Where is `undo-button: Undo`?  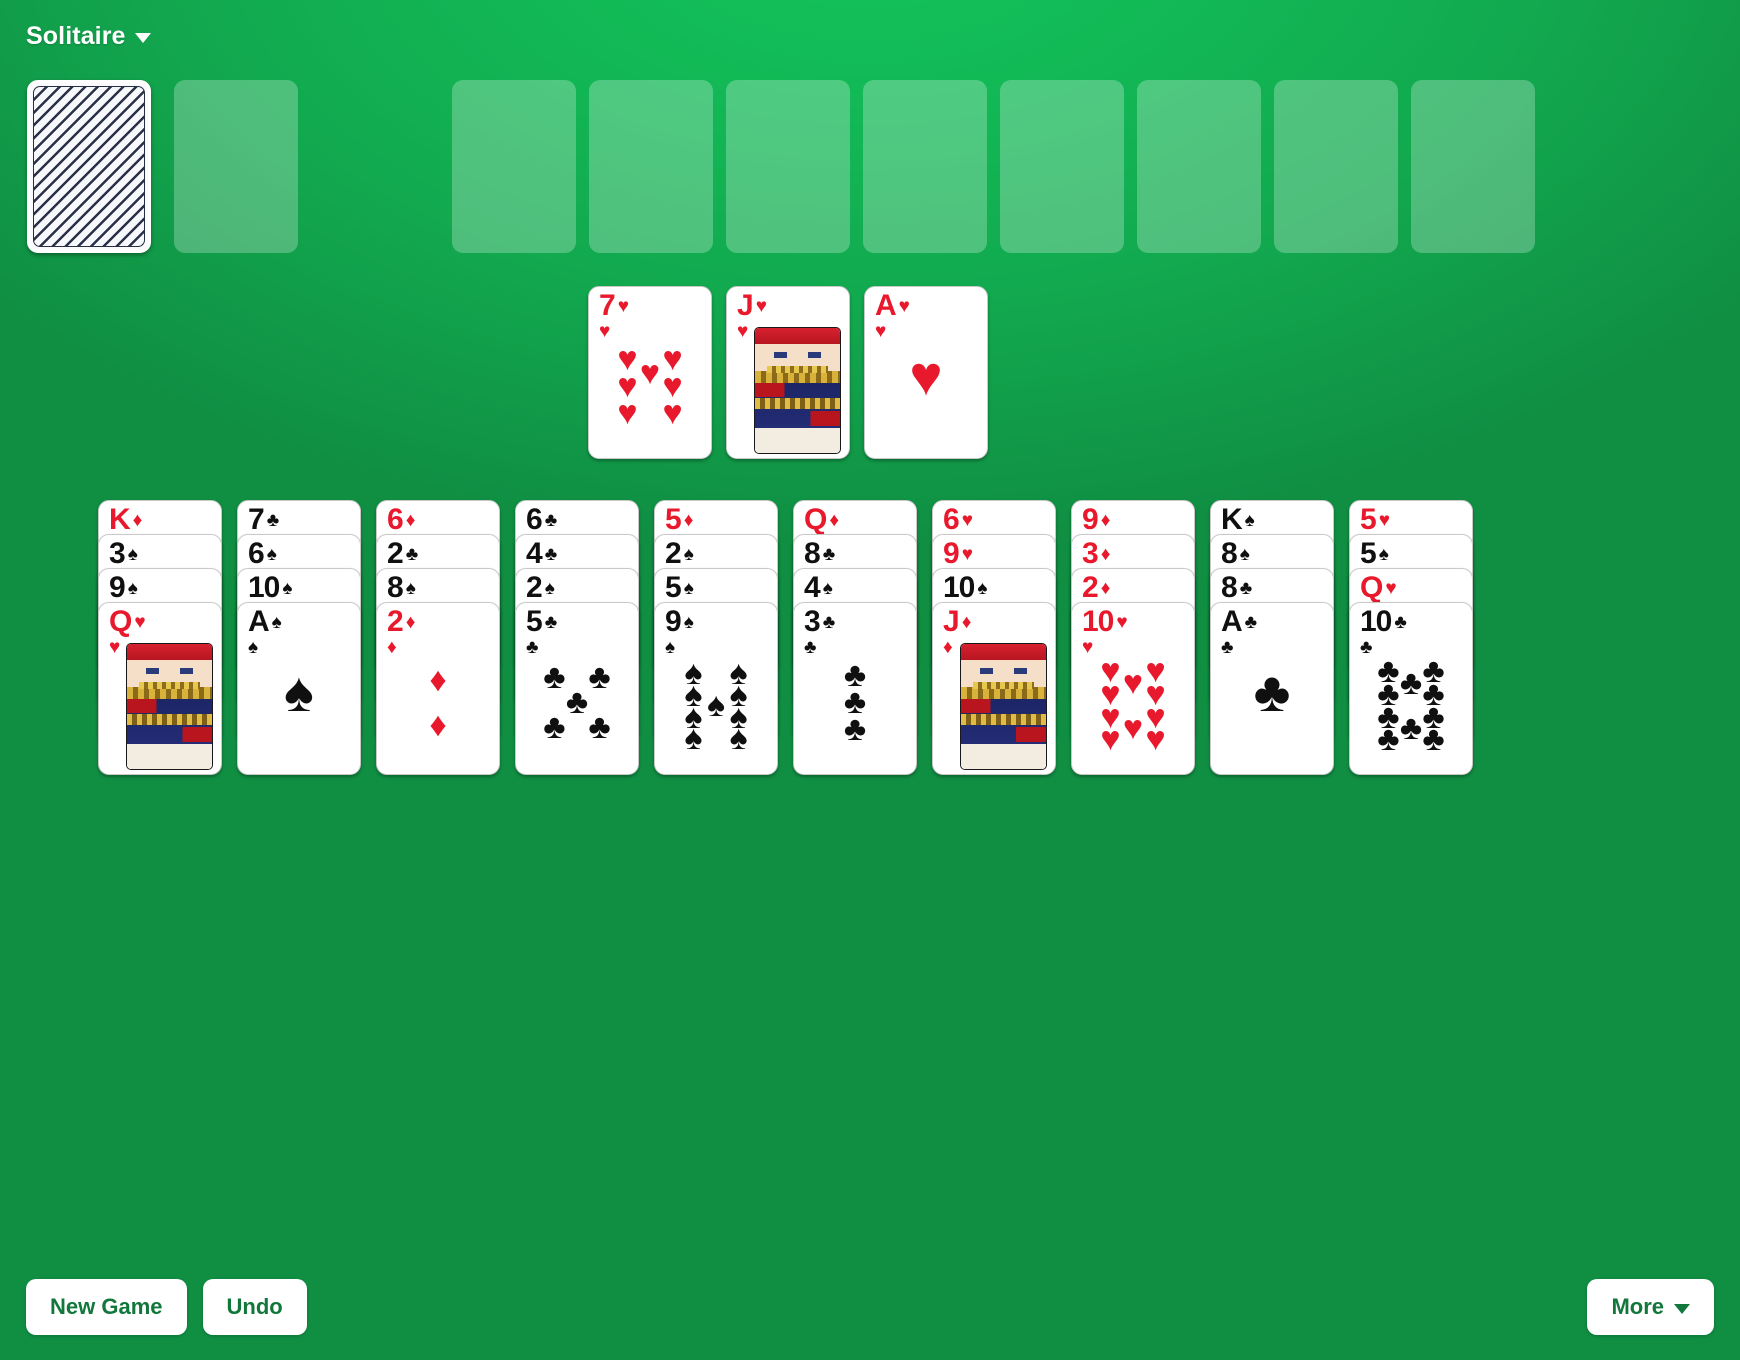
undo-button: Undo is located at coordinates (254, 1307).